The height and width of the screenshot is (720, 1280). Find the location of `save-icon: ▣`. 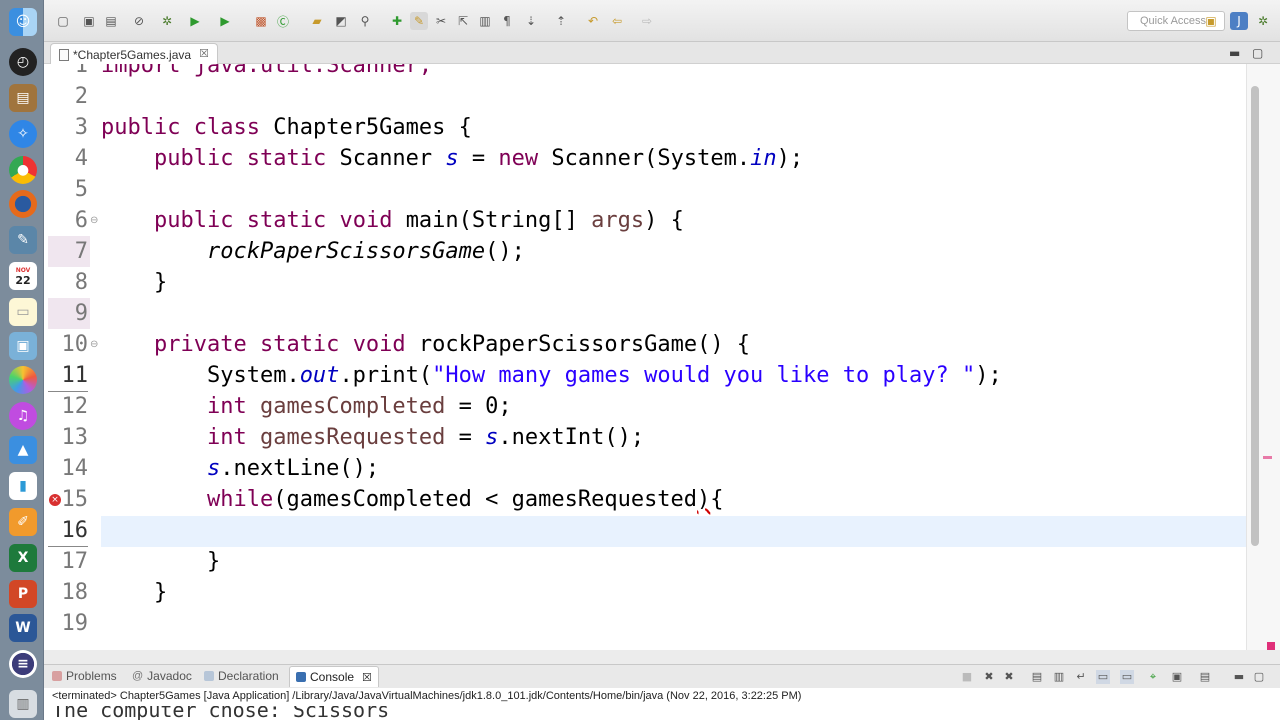

save-icon: ▣ is located at coordinates (89, 21).